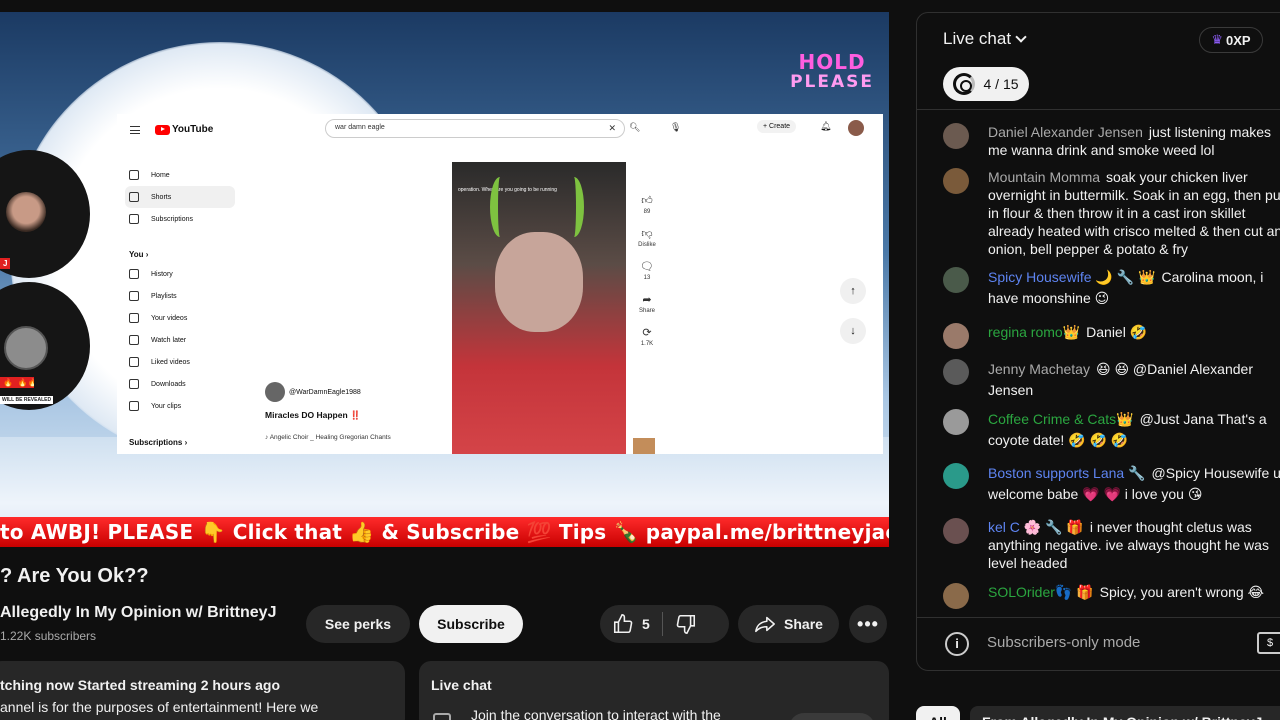 The height and width of the screenshot is (720, 1280). What do you see at coordinates (134, 197) in the screenshot?
I see `shorts-icon` at bounding box center [134, 197].